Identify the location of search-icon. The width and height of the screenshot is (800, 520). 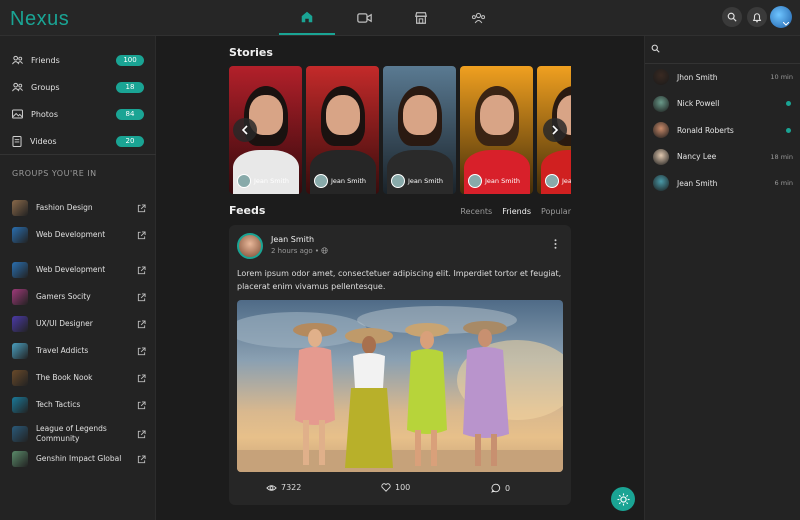
(732, 17).